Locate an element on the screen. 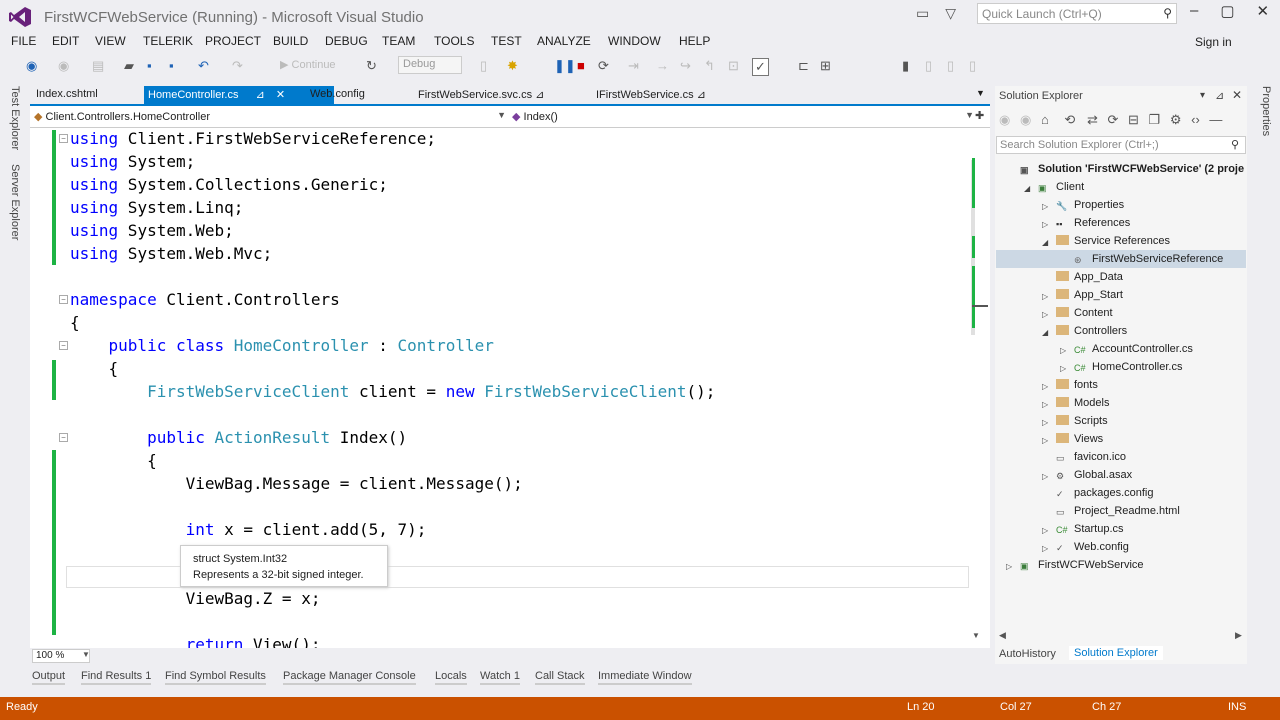 The width and height of the screenshot is (1280, 720). menu-team: TEAM is located at coordinates (398, 41).